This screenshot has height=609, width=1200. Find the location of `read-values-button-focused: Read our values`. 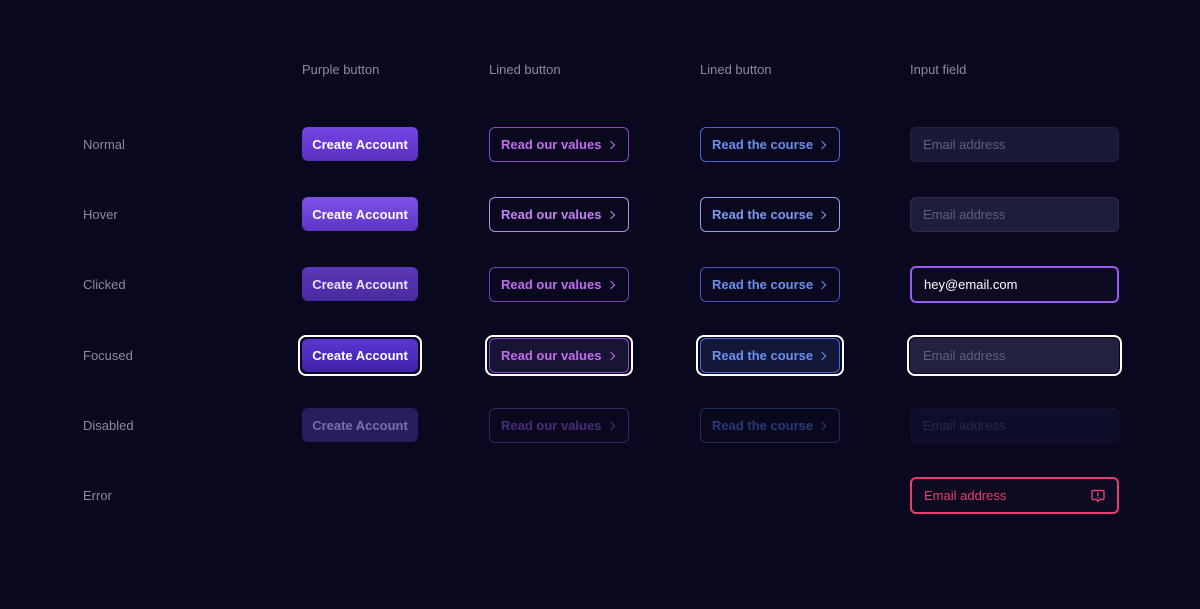

read-values-button-focused: Read our values is located at coordinates (559, 355).